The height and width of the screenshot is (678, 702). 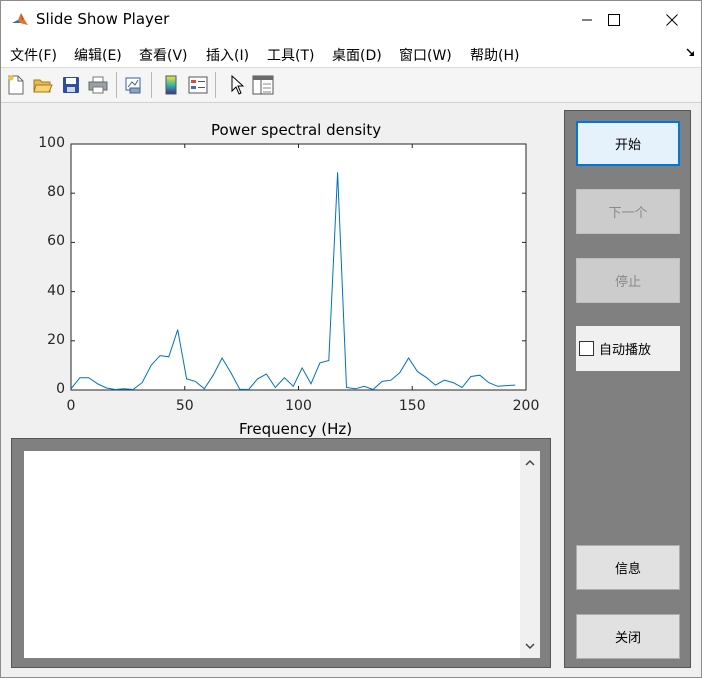 I want to click on y-tick-label: 0, so click(x=60, y=389).